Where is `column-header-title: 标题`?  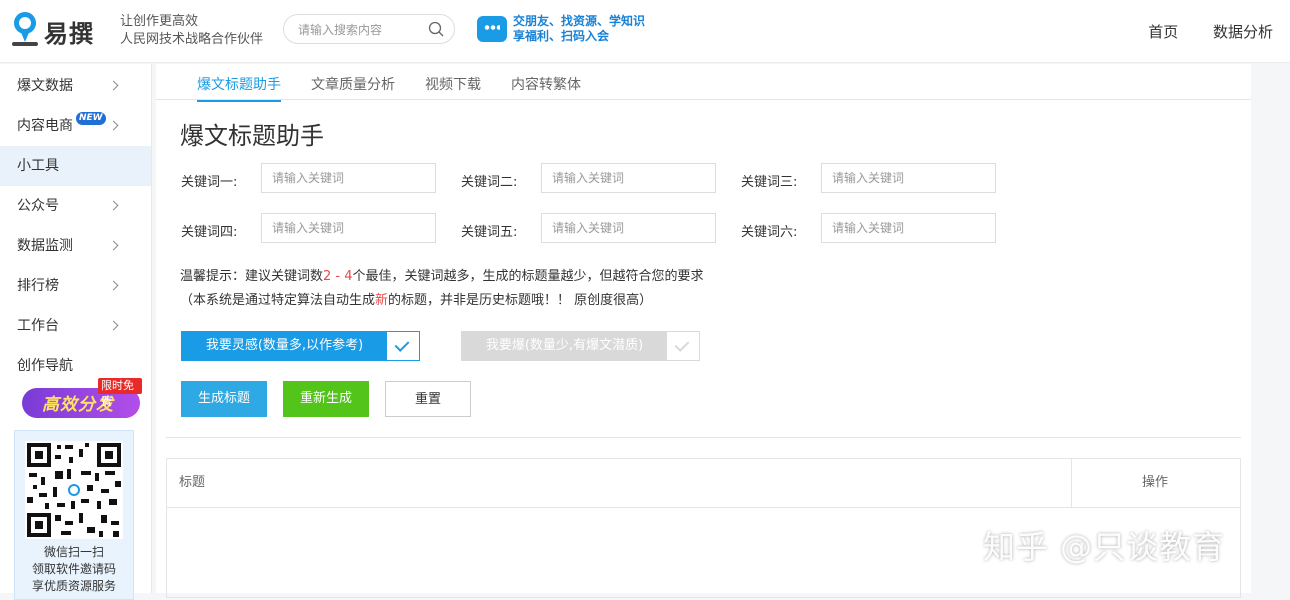 column-header-title: 标题 is located at coordinates (192, 482).